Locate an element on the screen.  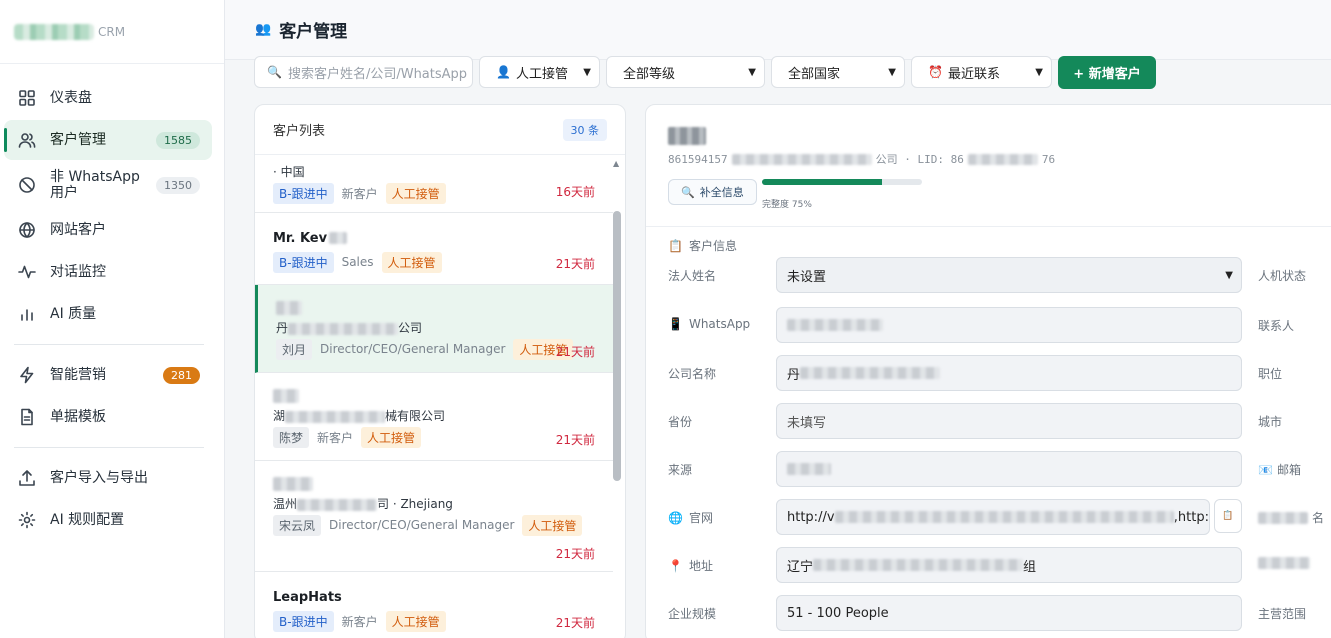
field-scale: 企业规模 51 - 100 People 主营范围 is located at coordinates (988, 613).